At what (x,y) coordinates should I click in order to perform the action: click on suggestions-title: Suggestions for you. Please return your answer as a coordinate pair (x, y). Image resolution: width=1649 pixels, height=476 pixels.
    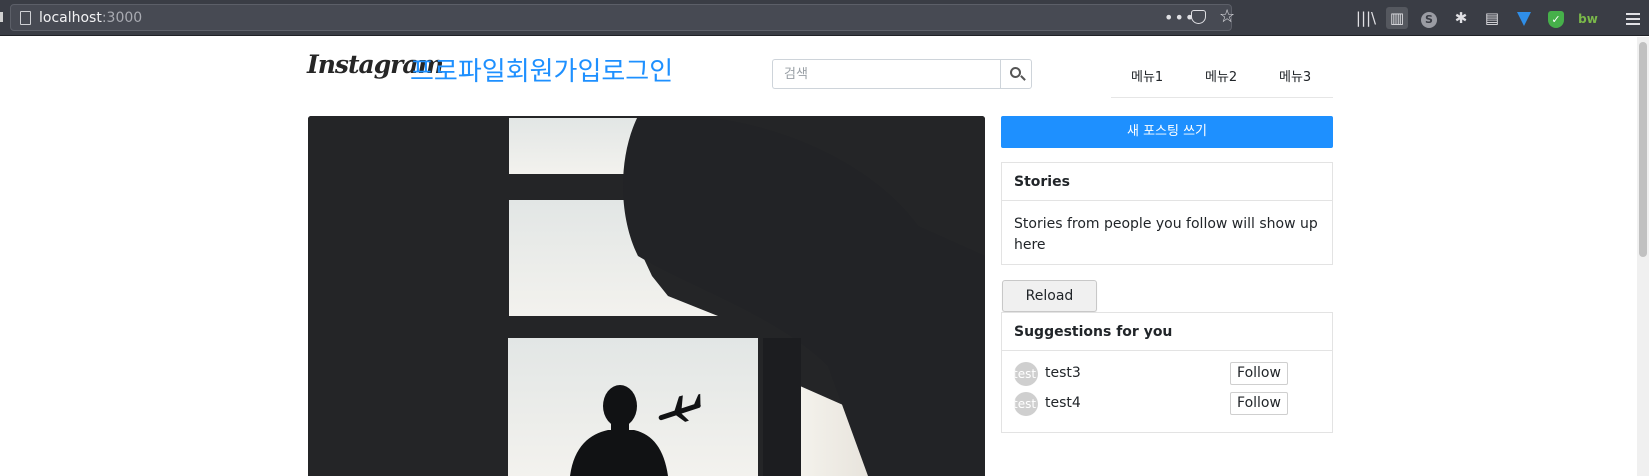
    Looking at the image, I should click on (1167, 332).